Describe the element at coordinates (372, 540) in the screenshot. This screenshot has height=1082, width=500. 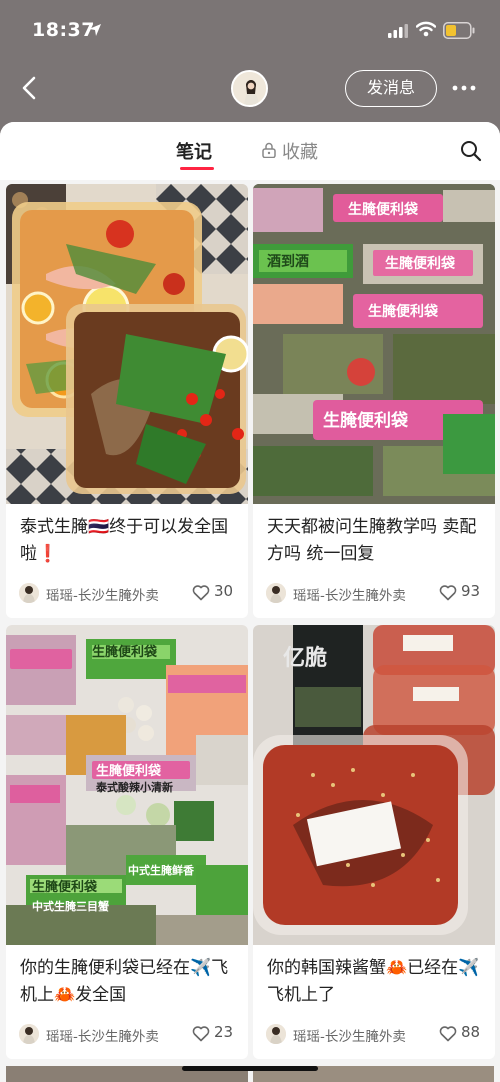
I see `note-title: 天天都被问生腌教学吗 卖配方吗 统一回复` at that location.